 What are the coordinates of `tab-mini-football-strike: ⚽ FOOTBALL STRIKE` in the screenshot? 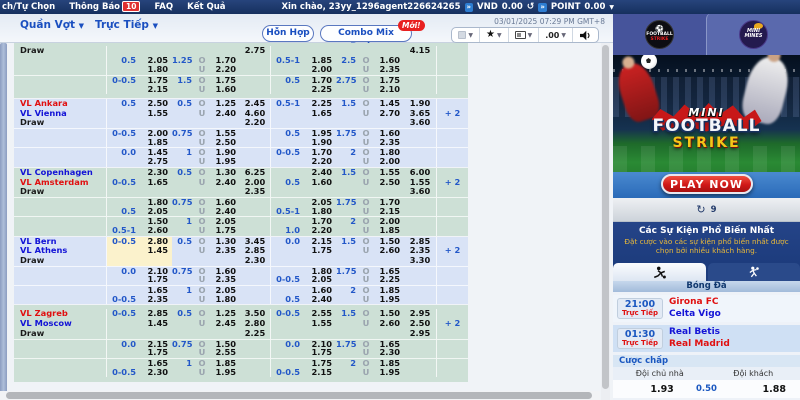 It's located at (659, 34).